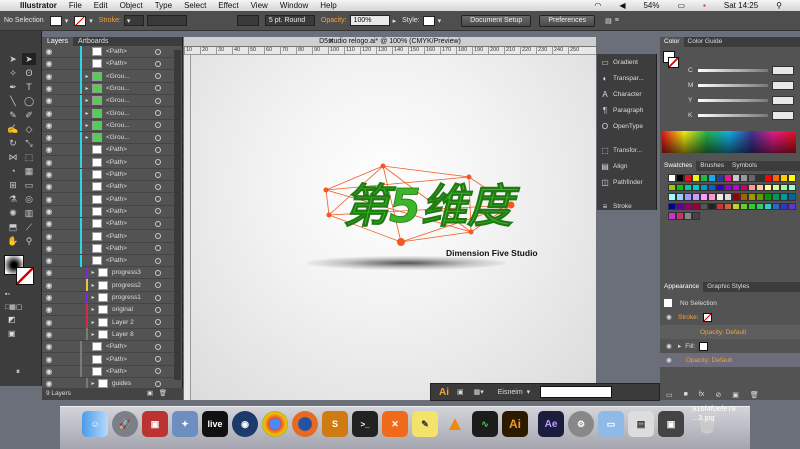  I want to click on terminal-icon: >_, so click(365, 424).